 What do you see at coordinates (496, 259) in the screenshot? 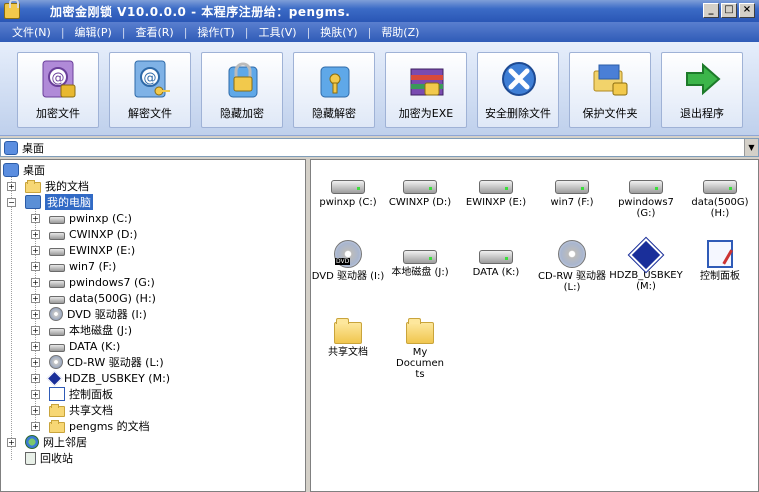
I see `file-item-drive: DATA (K:)` at bounding box center [496, 259].